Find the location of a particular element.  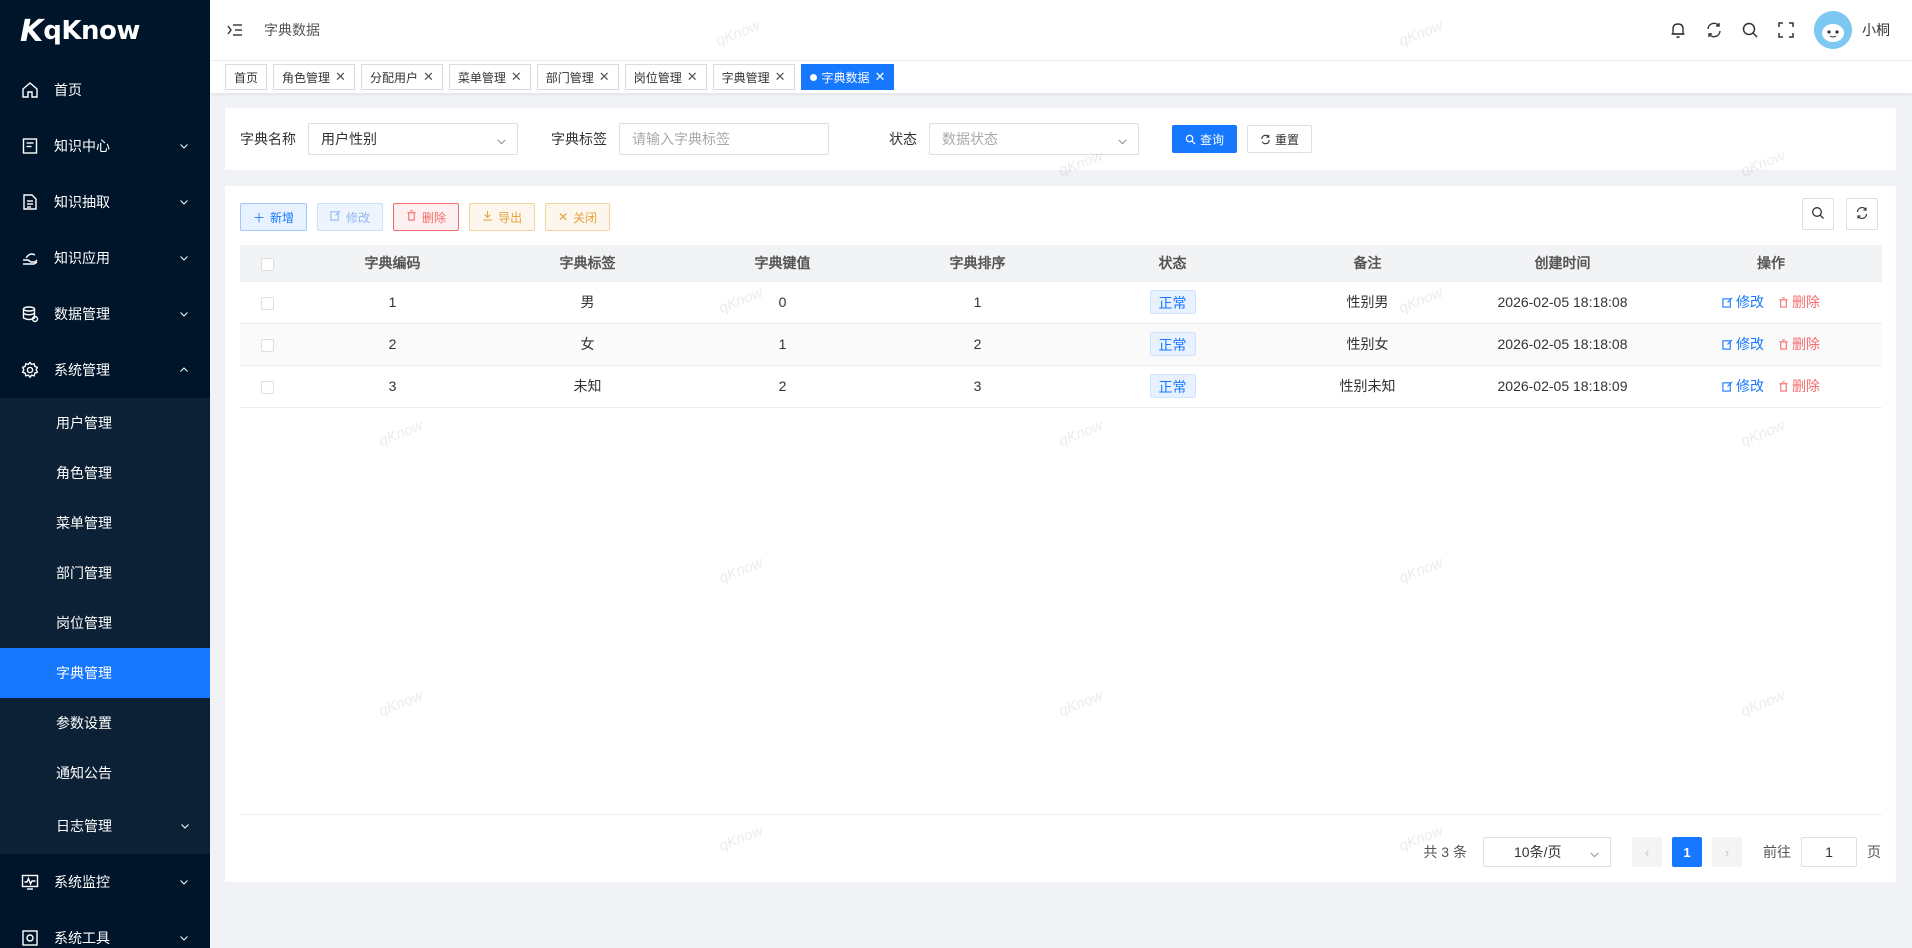

tab-departments: 部门管理 ✕ is located at coordinates (577, 77).